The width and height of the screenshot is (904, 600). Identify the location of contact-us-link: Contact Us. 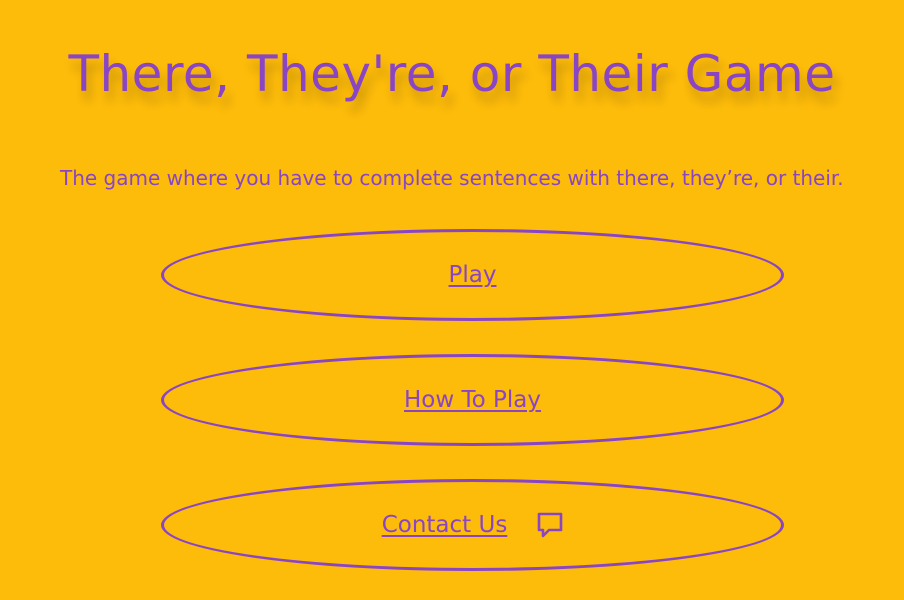
(445, 525).